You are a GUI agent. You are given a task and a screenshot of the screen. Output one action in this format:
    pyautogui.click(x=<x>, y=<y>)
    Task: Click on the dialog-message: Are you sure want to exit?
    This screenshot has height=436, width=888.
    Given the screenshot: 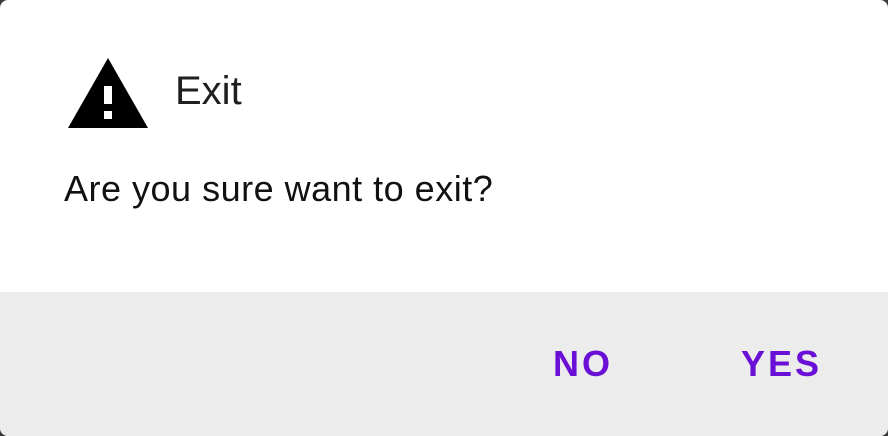 What is the action you would take?
    pyautogui.click(x=279, y=188)
    